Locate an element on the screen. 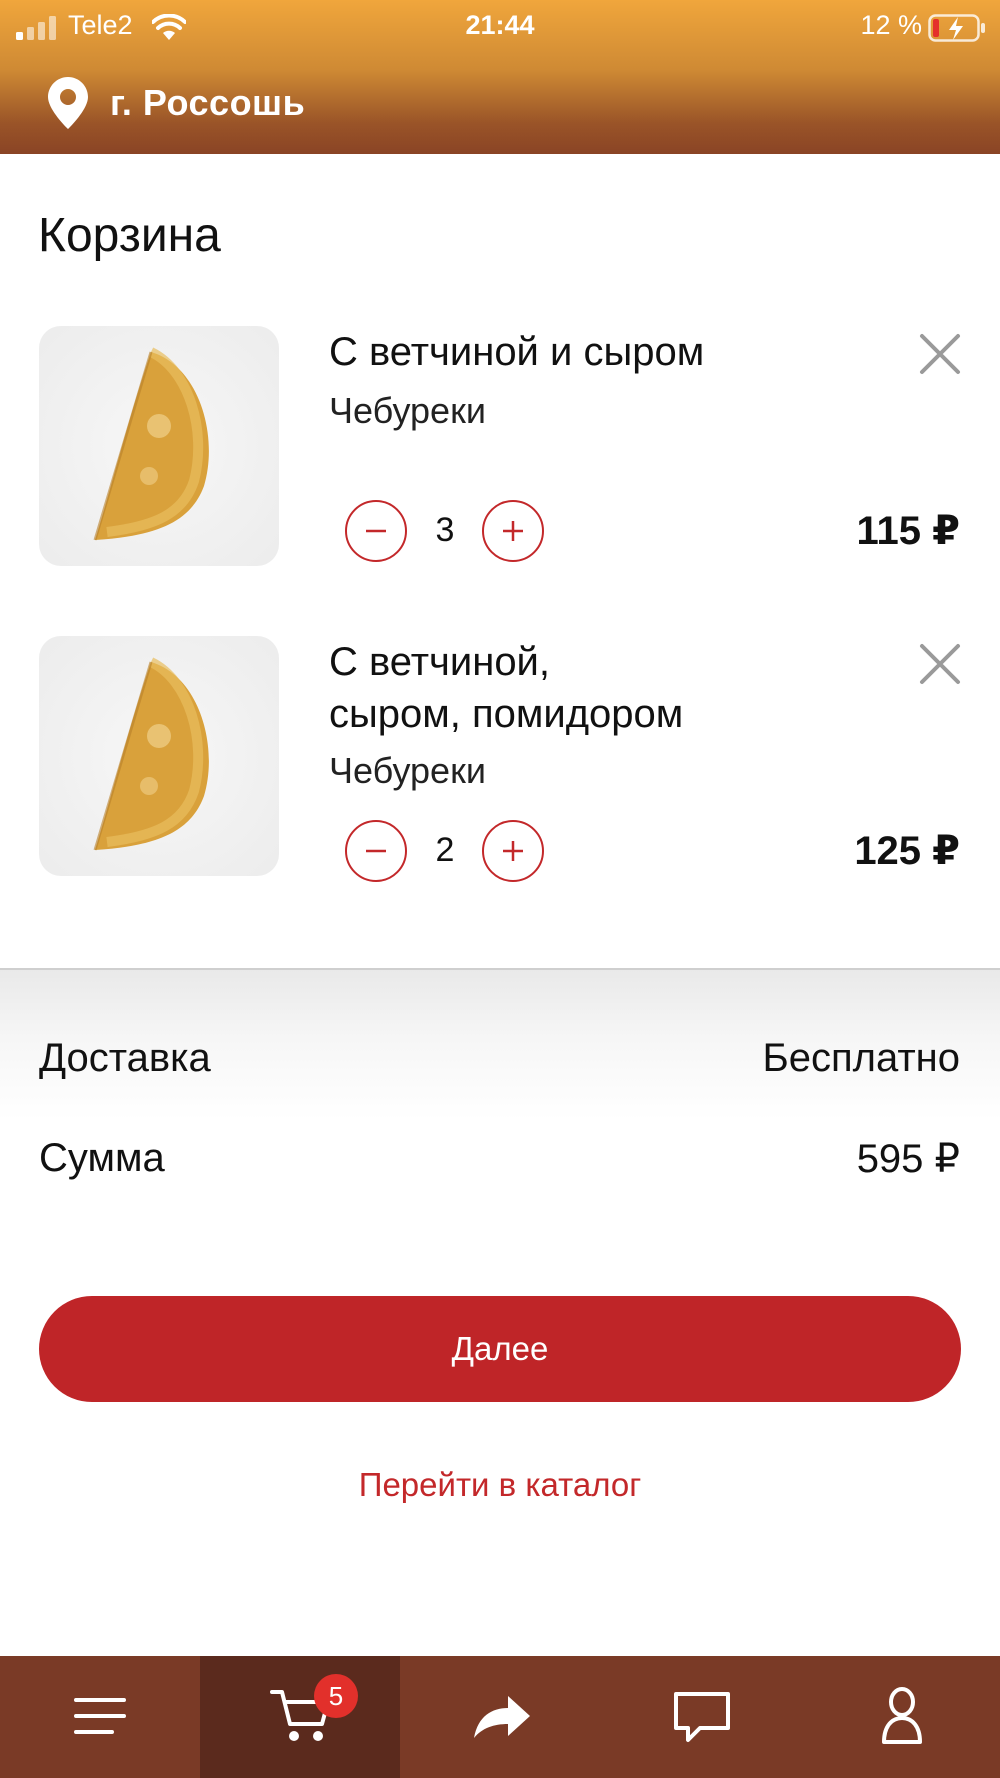  city-name: г. Россошь is located at coordinates (208, 102).